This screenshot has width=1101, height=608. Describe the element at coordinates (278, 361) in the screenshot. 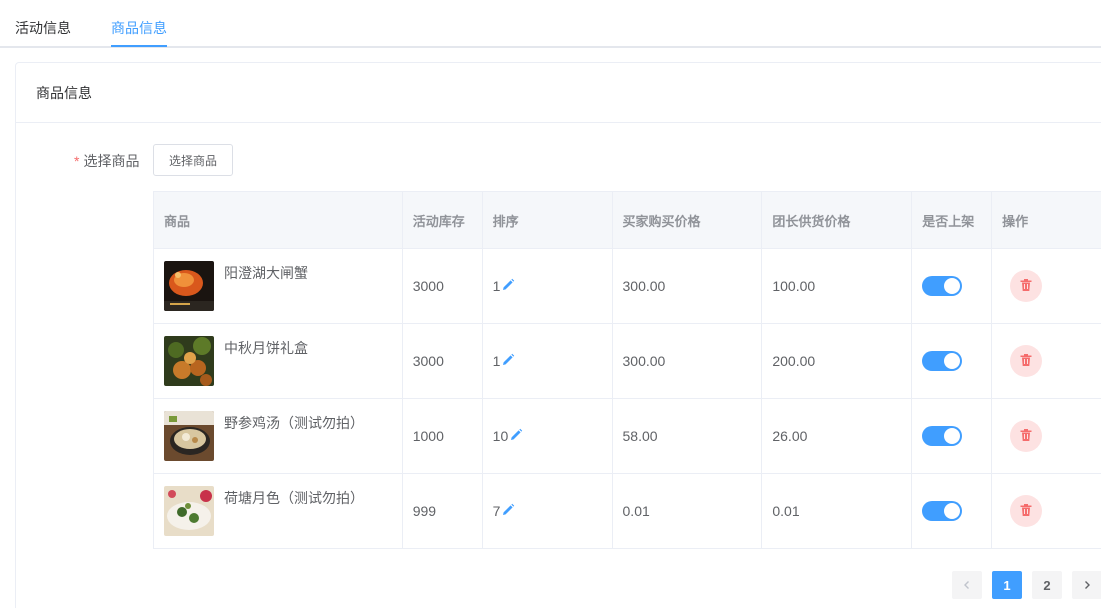

I see `product-cell: 中秋月饼礼盒` at that location.